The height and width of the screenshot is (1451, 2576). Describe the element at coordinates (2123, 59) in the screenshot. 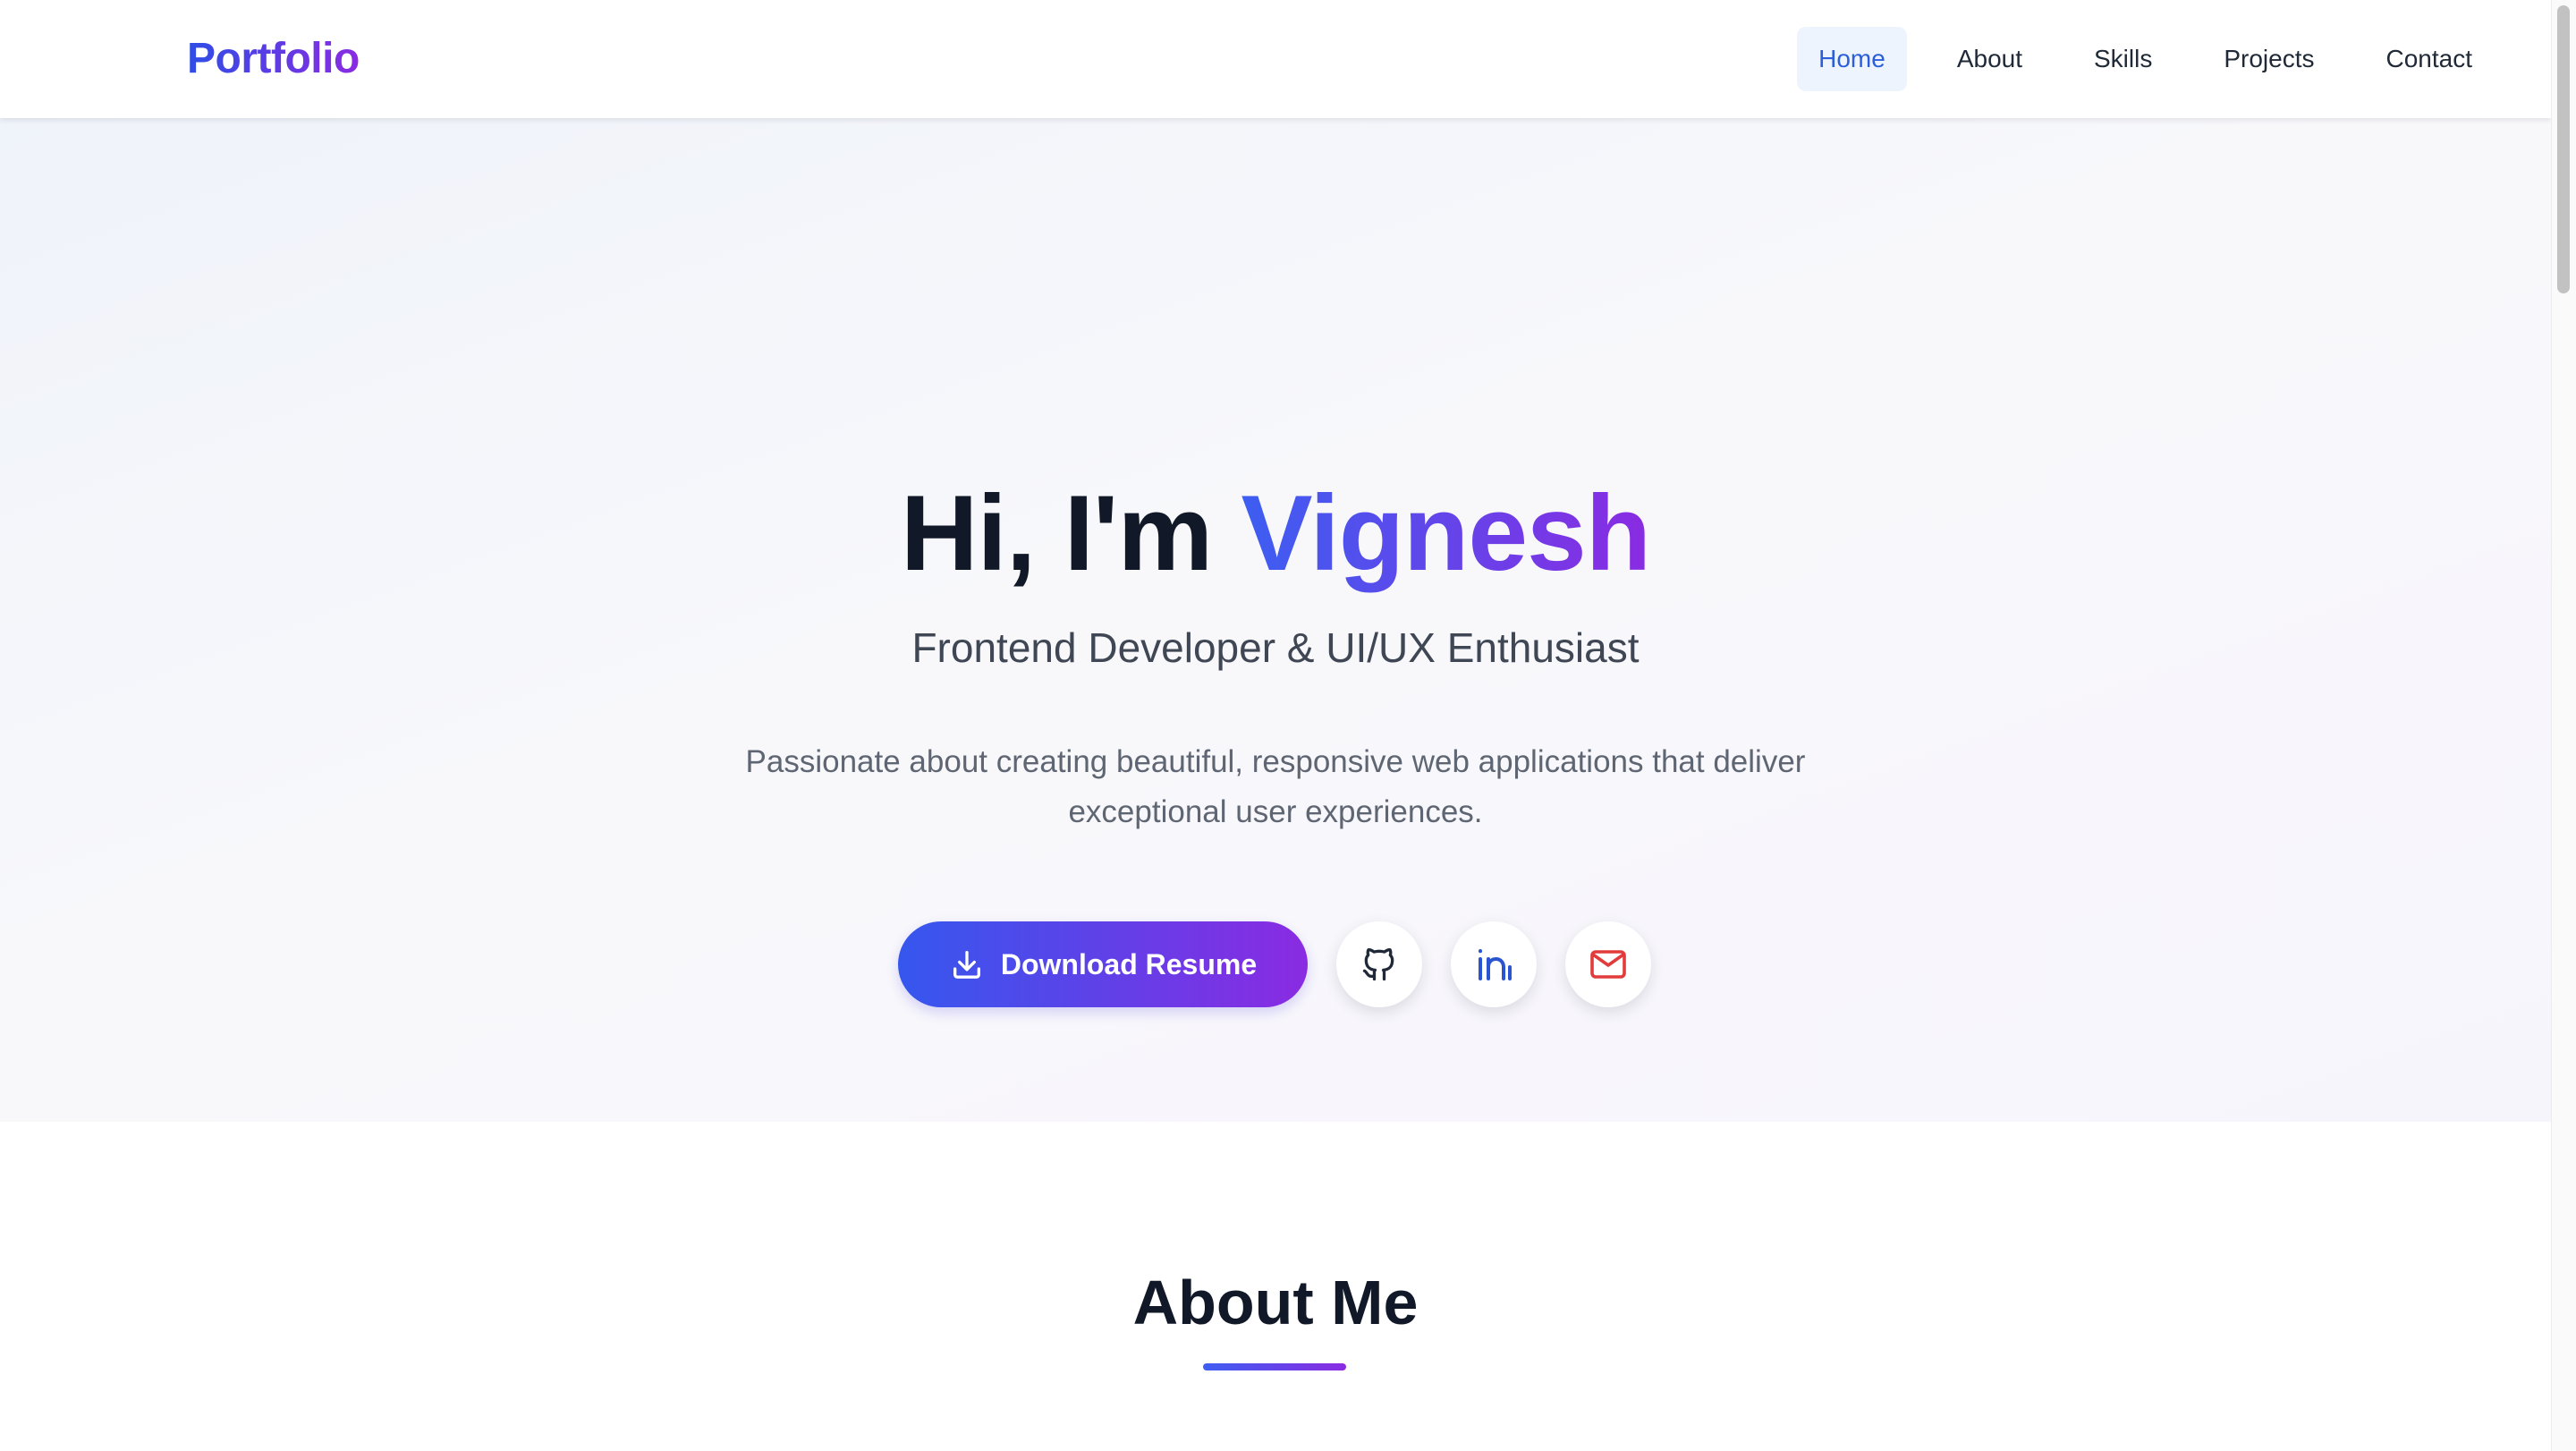

I see `nav-link-skills: Skills` at that location.